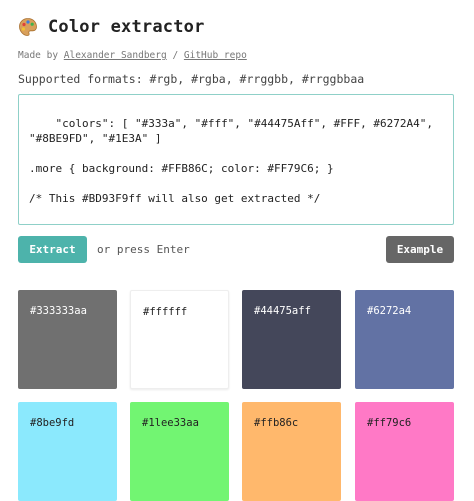 The width and height of the screenshot is (474, 501). What do you see at coordinates (170, 423) in the screenshot?
I see `swatch-code: #1lee33aa` at bounding box center [170, 423].